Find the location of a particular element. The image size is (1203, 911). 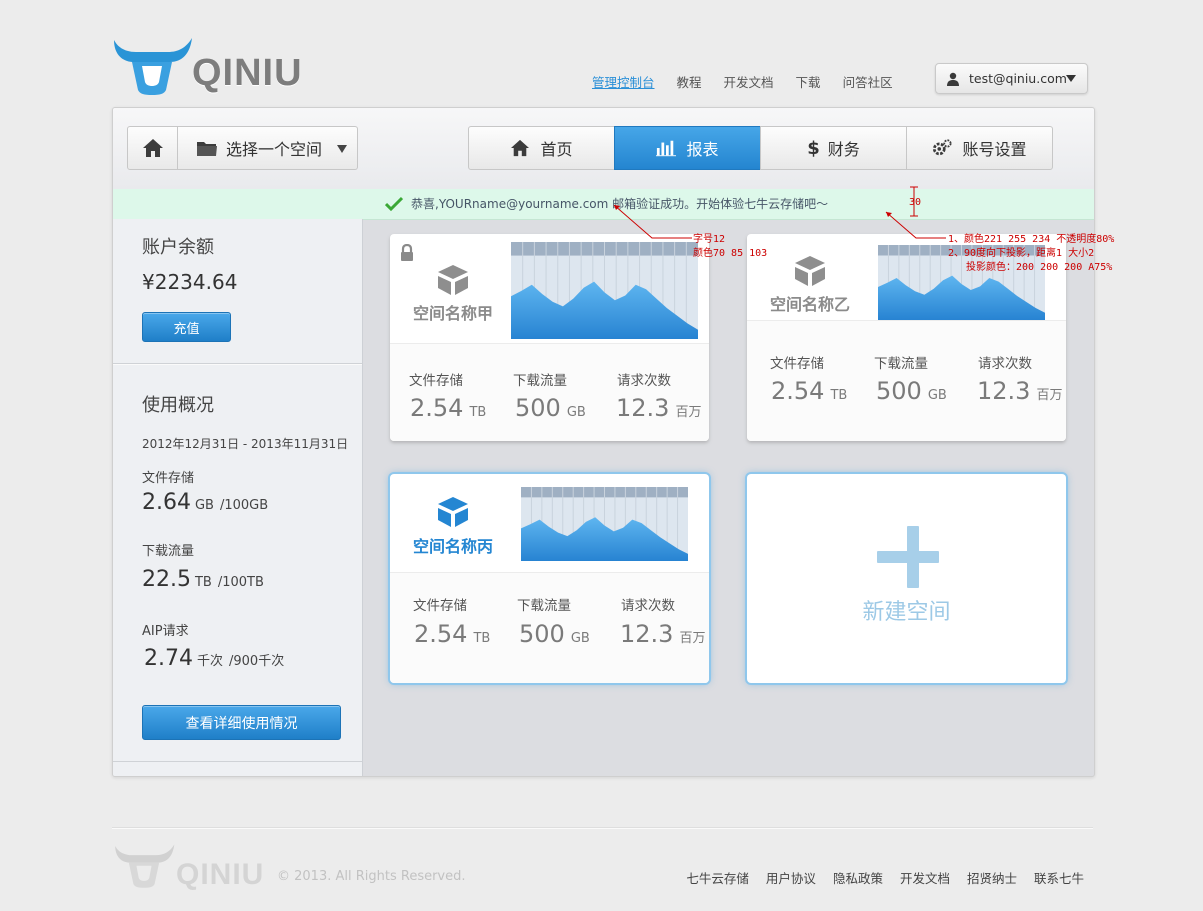

usage-title: 使用概况 is located at coordinates (178, 405).